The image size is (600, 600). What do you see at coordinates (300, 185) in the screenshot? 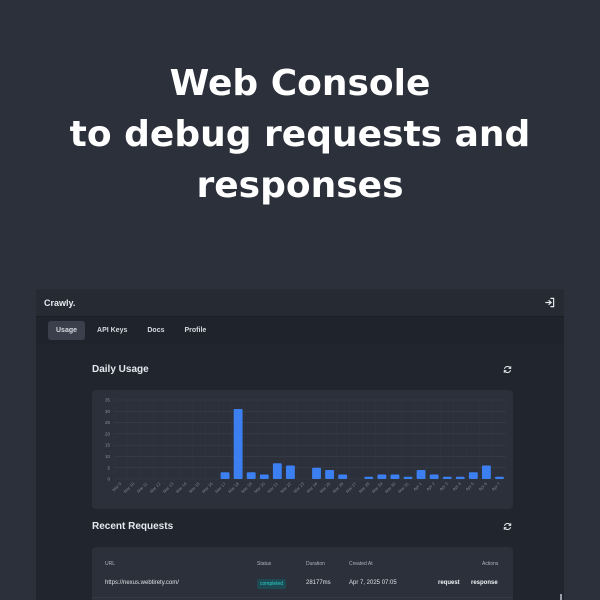
I see `headline-line-3: responses` at bounding box center [300, 185].